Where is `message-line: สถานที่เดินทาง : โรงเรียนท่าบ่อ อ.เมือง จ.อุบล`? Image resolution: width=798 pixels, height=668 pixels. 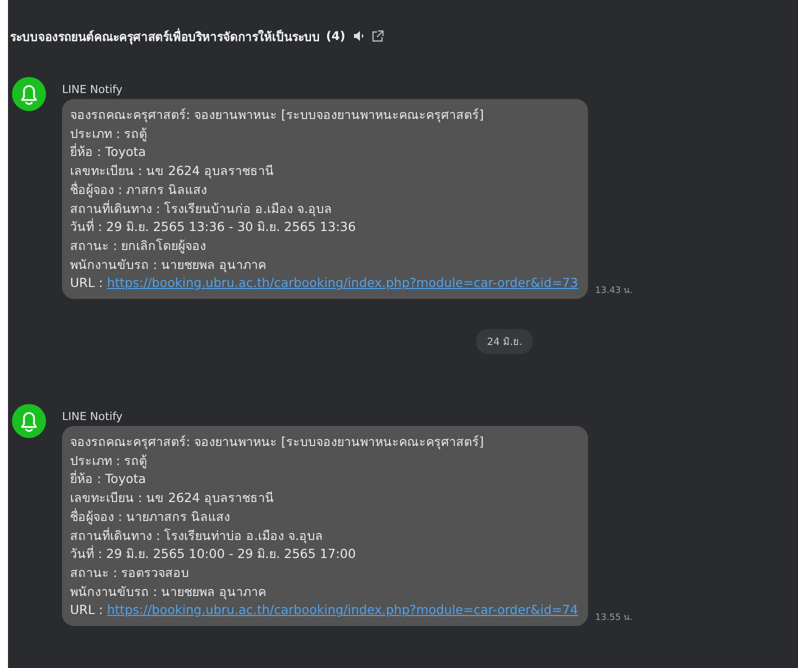 message-line: สถานที่เดินทาง : โรงเรียนท่าบ่อ อ.เมือง จ.อุบล is located at coordinates (197, 535).